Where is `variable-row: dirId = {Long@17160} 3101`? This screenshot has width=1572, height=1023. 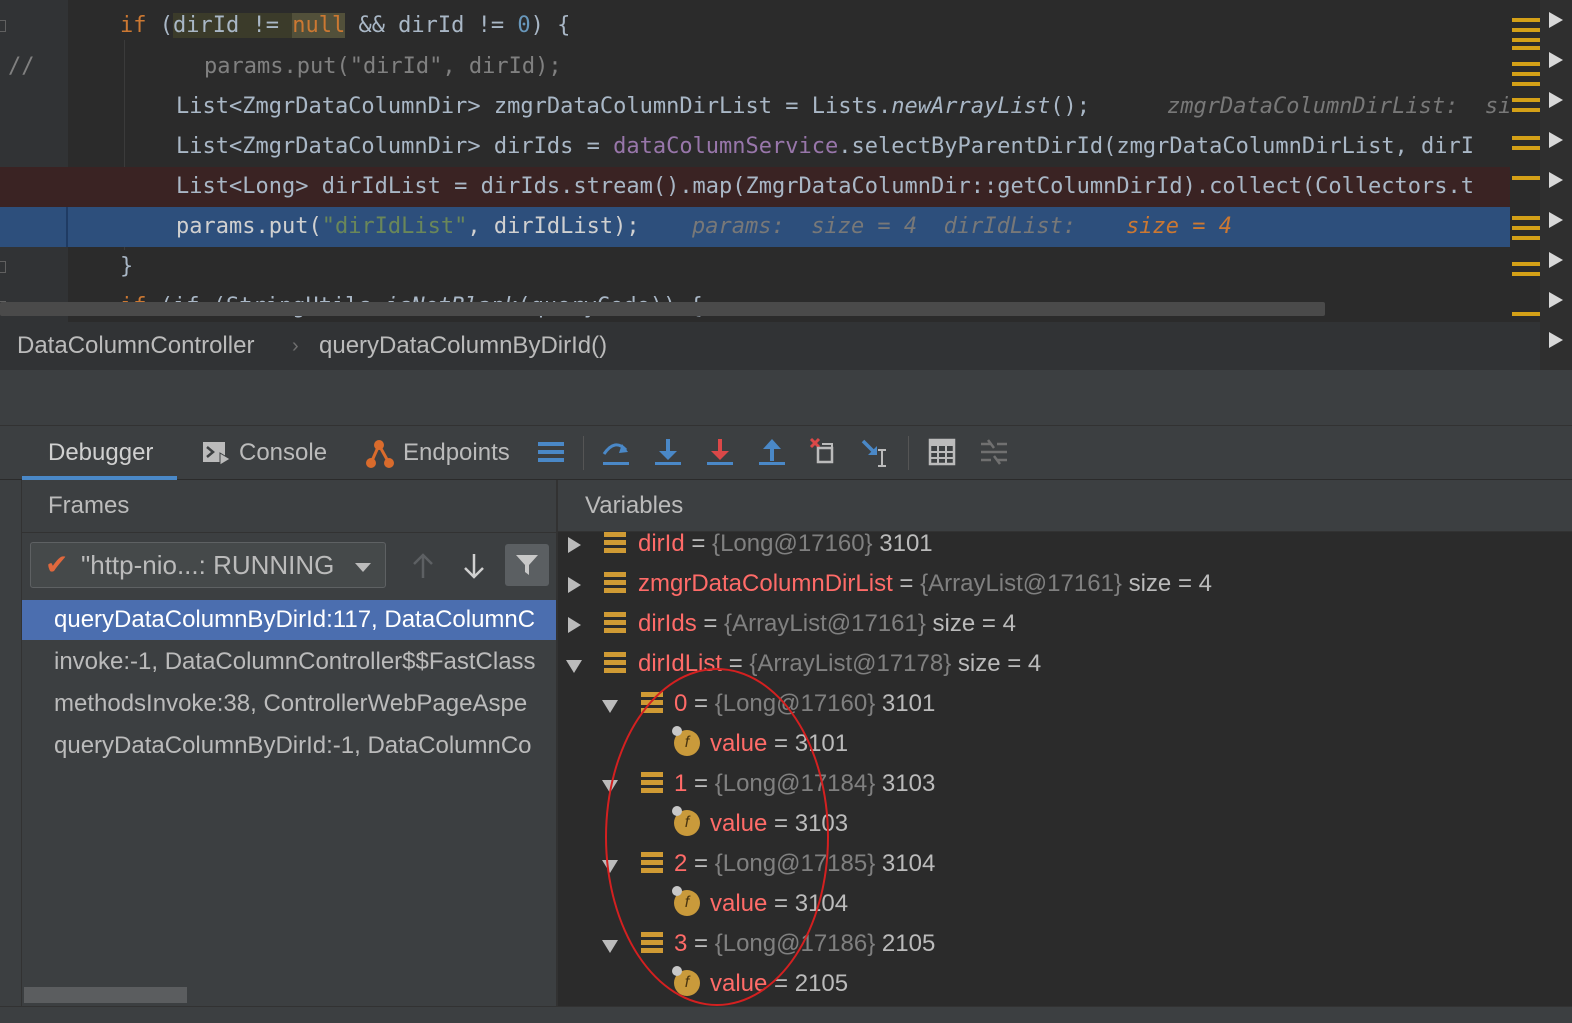
variable-row: dirId = {Long@17160} 3101 is located at coordinates (1058, 544).